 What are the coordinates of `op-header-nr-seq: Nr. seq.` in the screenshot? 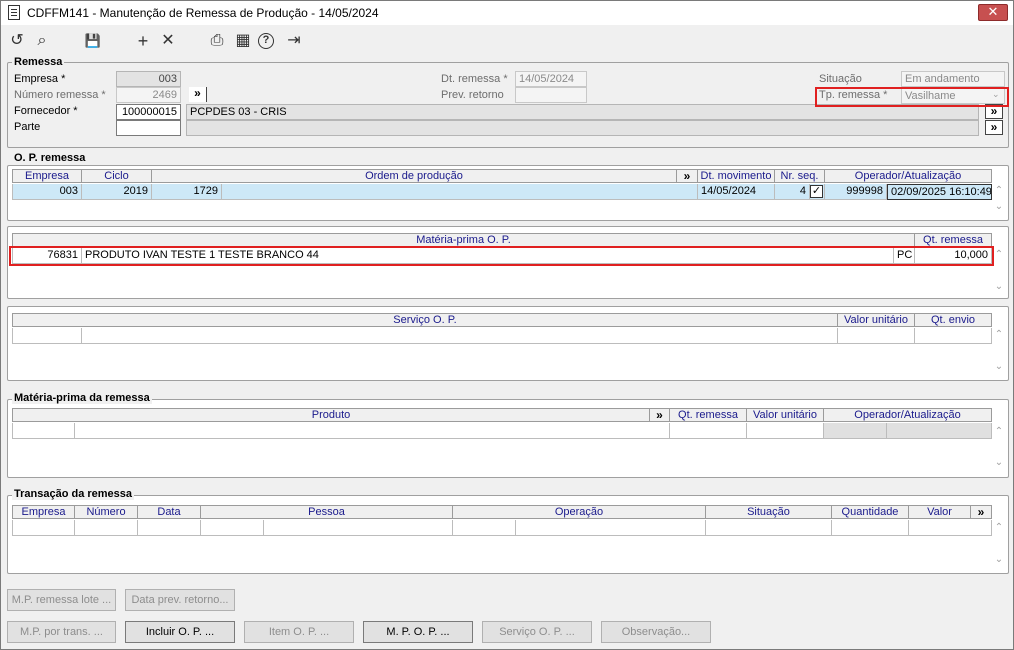 It's located at (800, 176).